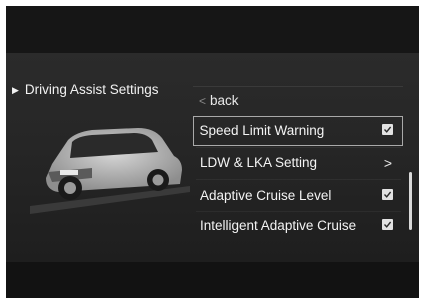 The height and width of the screenshot is (304, 425). I want to click on menu-item-speed-limit-warning: Speed Limit Warning, so click(298, 131).